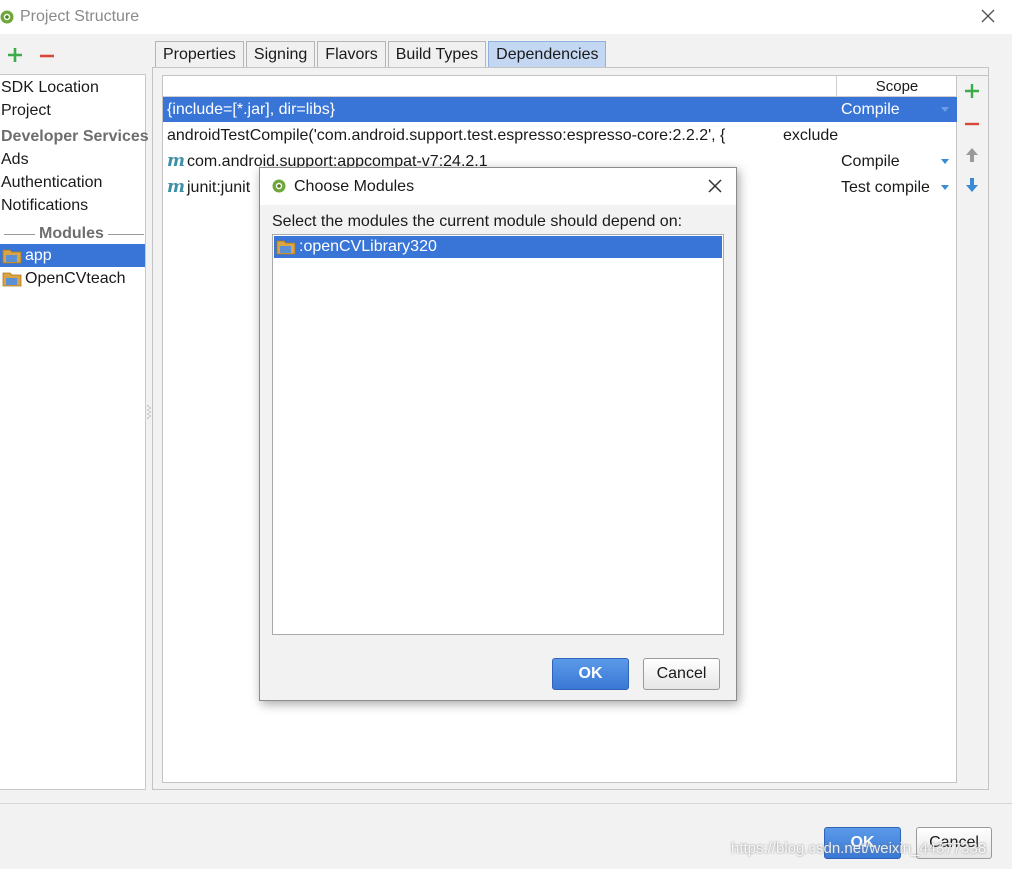 This screenshot has width=1012, height=869. Describe the element at coordinates (50, 88) in the screenshot. I see `sidebar-item-sdk-location: SDK Location` at that location.